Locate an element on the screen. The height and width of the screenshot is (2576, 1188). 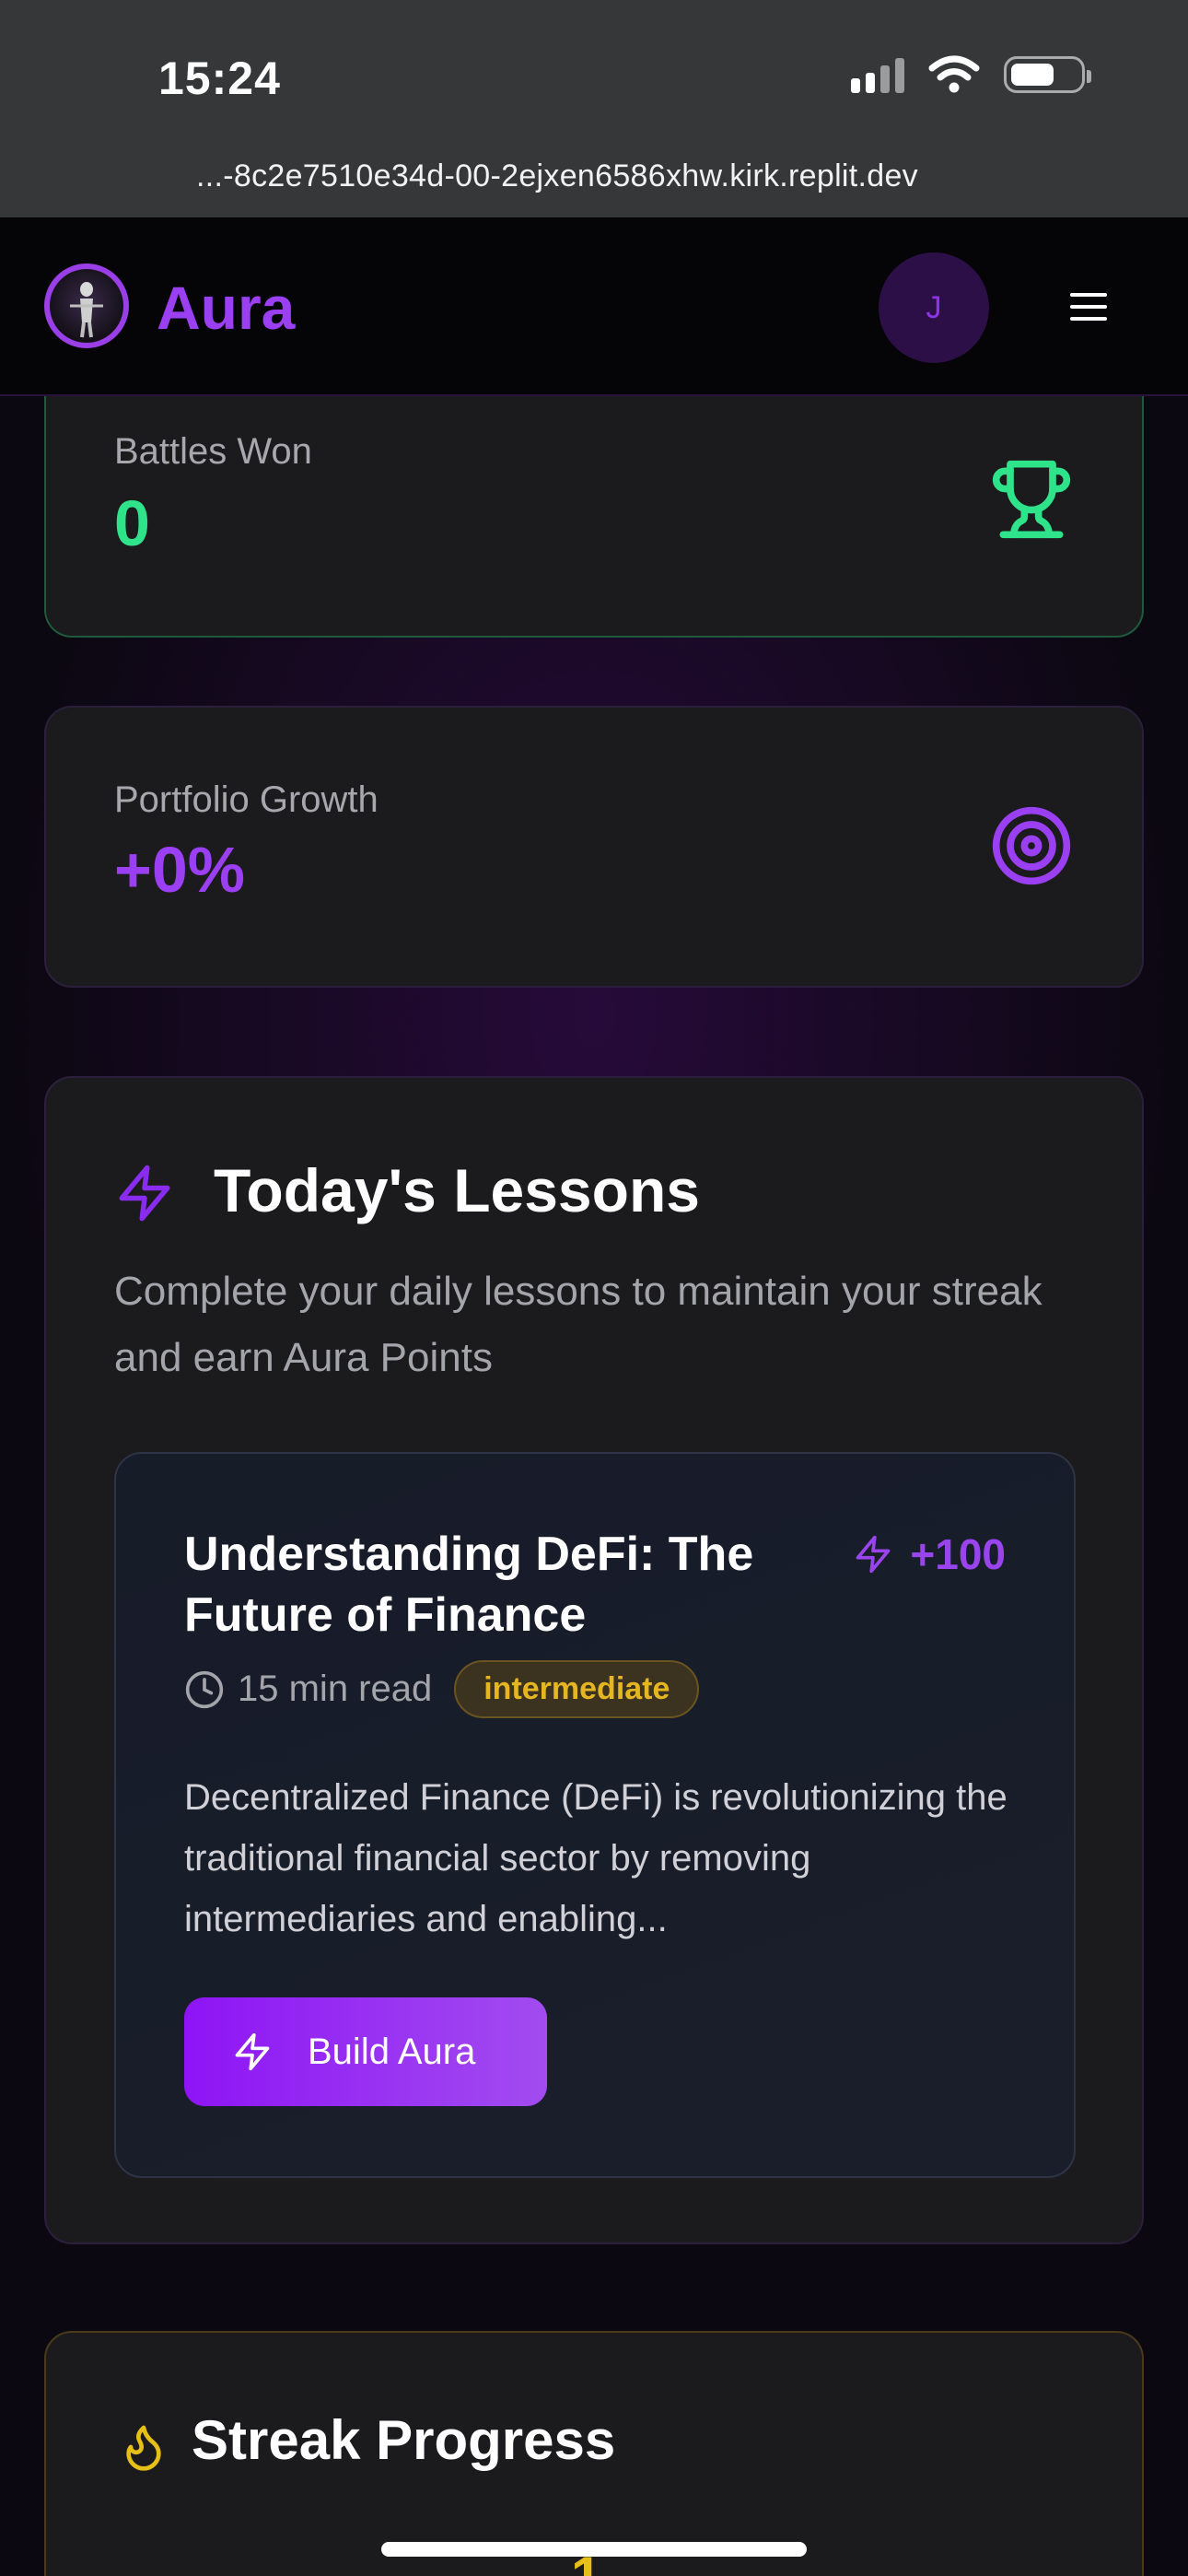
aura-logo-icon is located at coordinates (86, 305).